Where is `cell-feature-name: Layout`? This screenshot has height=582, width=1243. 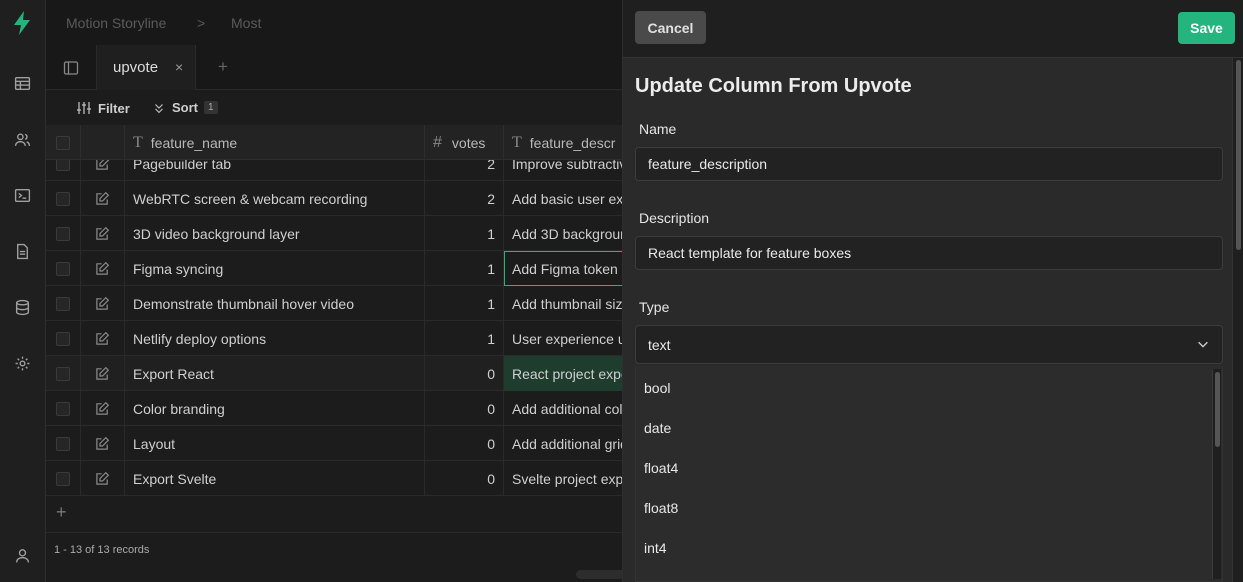 cell-feature-name: Layout is located at coordinates (275, 443).